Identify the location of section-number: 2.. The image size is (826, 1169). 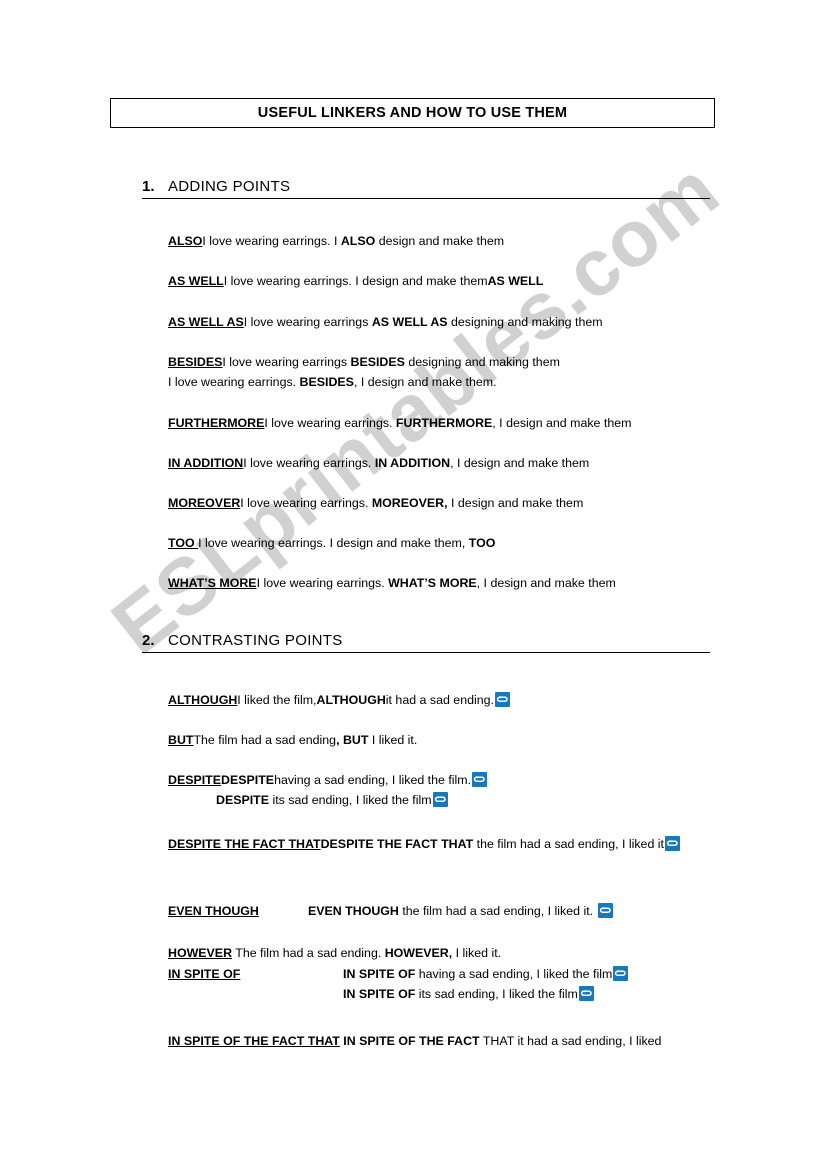
(148, 640).